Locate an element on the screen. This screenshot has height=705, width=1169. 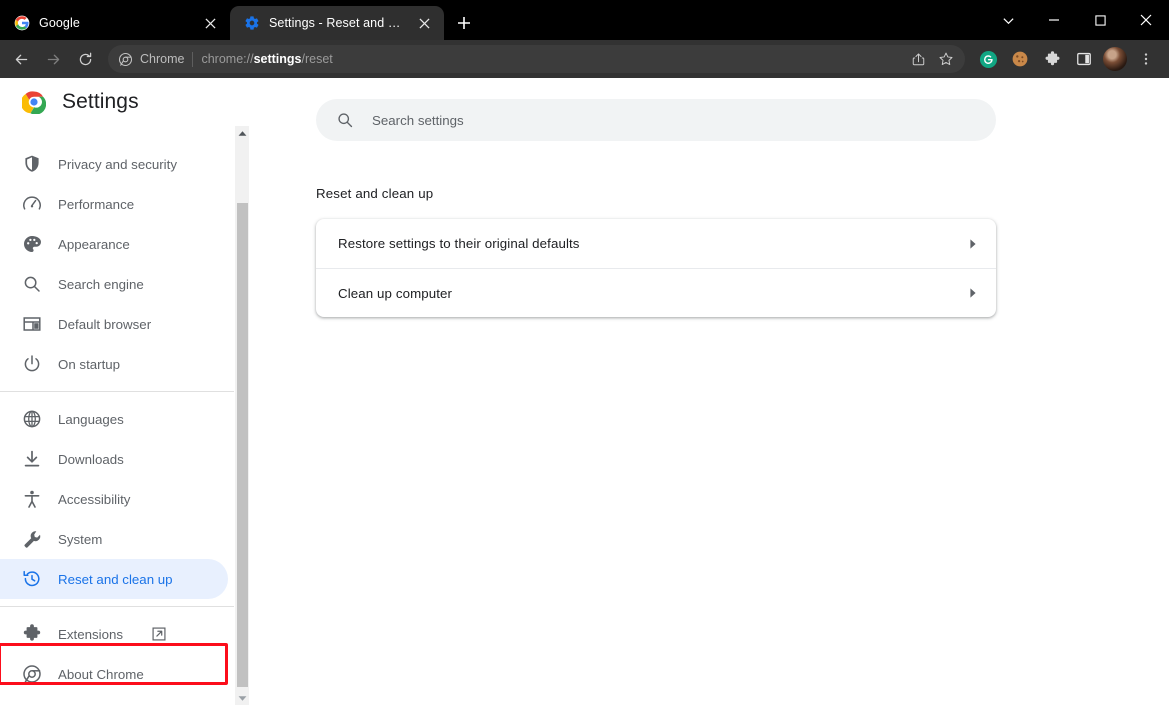
window-controls is located at coordinates (1077, 20).